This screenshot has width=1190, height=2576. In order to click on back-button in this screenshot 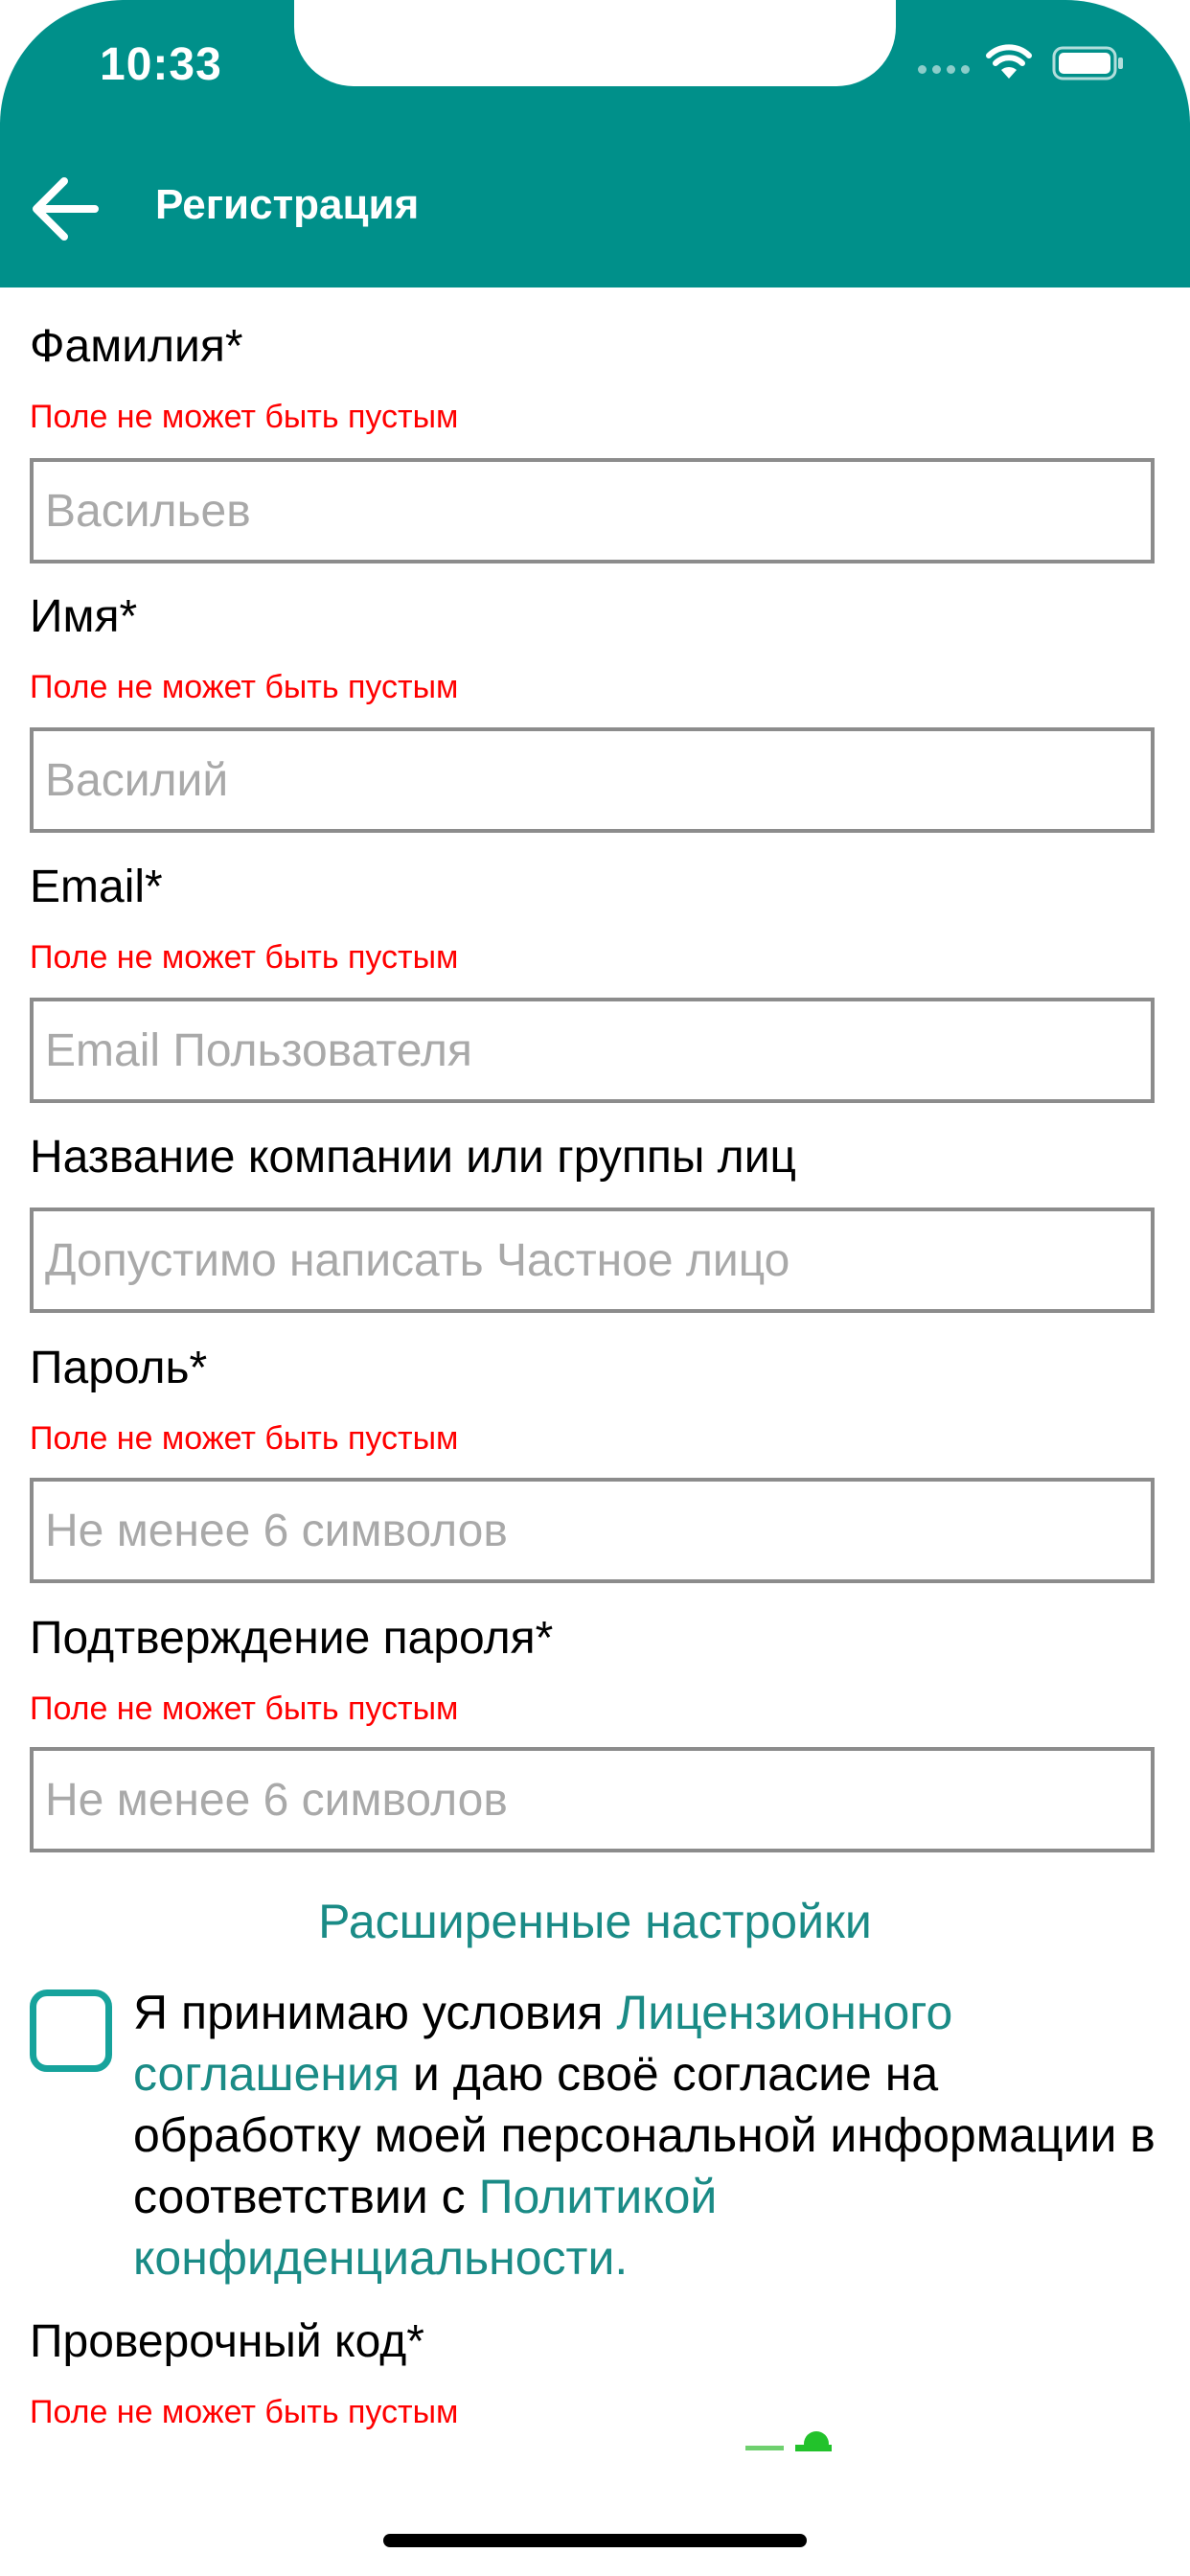, I will do `click(64, 209)`.